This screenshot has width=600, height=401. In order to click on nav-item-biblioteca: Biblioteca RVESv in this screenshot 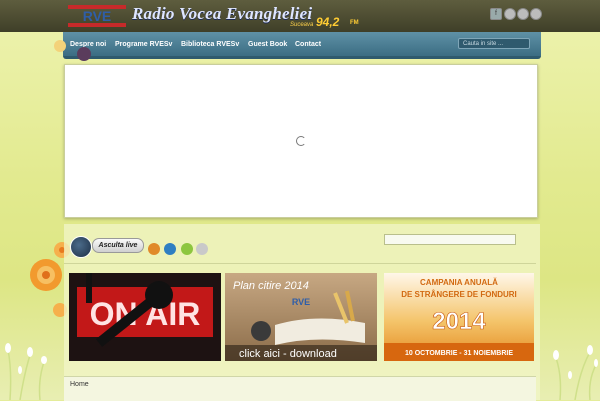, I will do `click(210, 44)`.